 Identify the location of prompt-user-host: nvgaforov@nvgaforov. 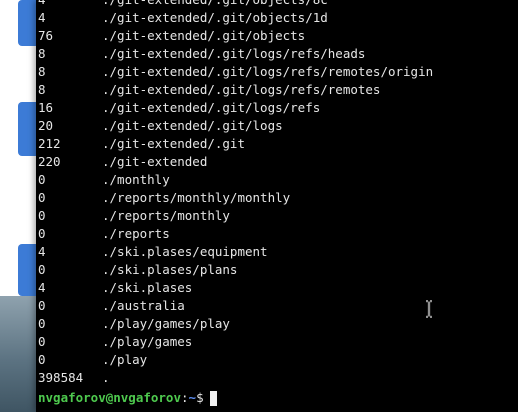
(109, 397).